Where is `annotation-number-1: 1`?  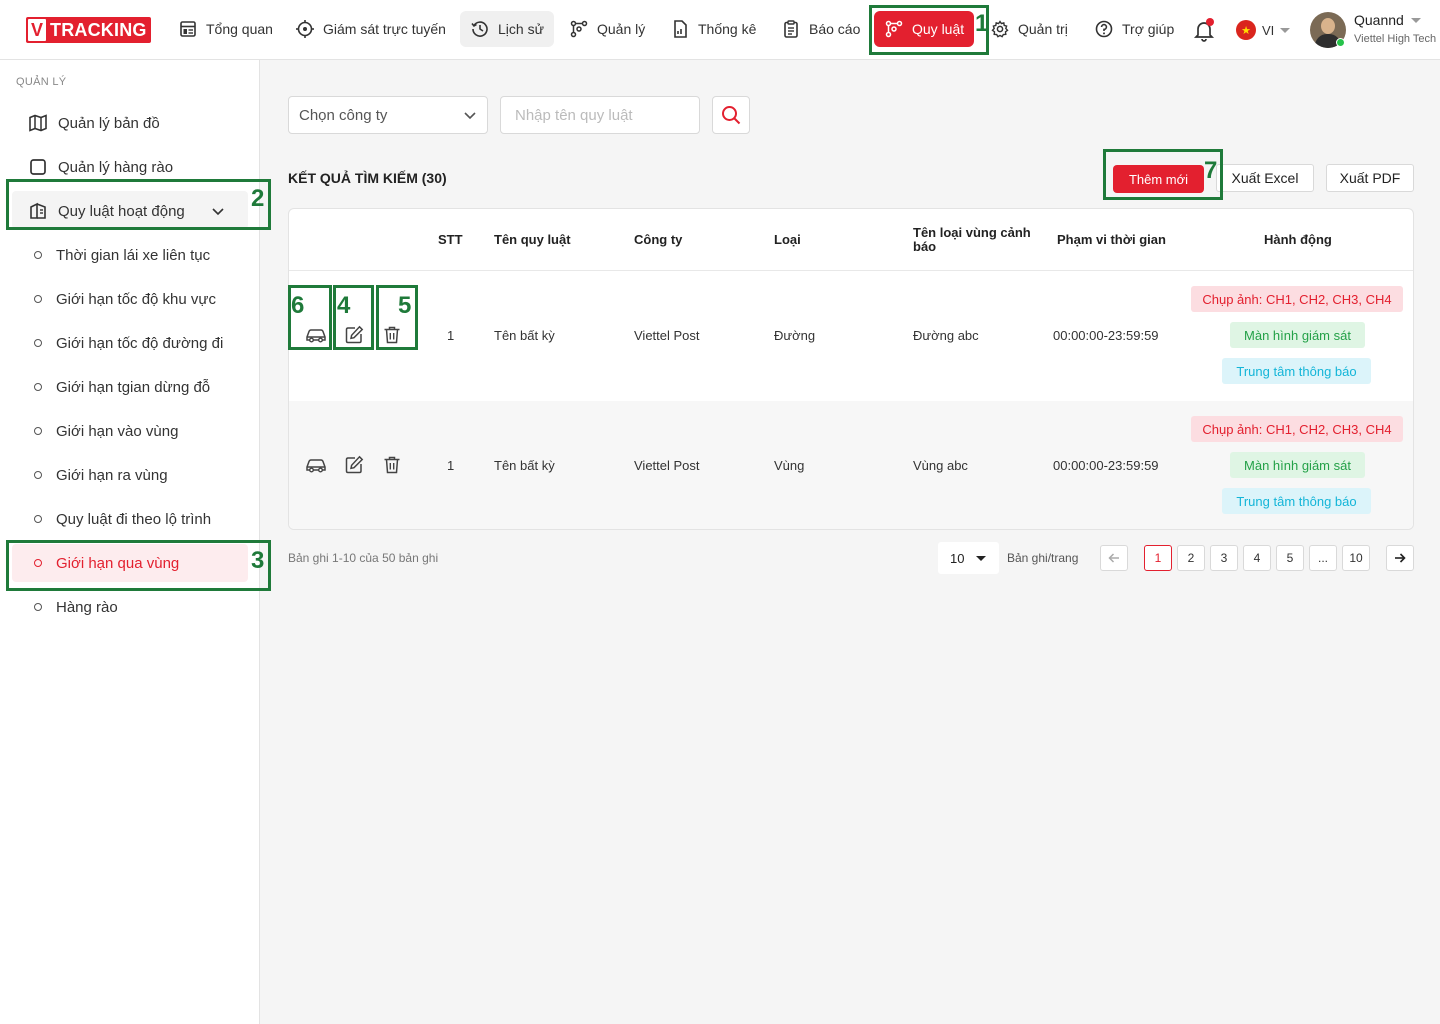
annotation-number-1: 1 is located at coordinates (982, 23).